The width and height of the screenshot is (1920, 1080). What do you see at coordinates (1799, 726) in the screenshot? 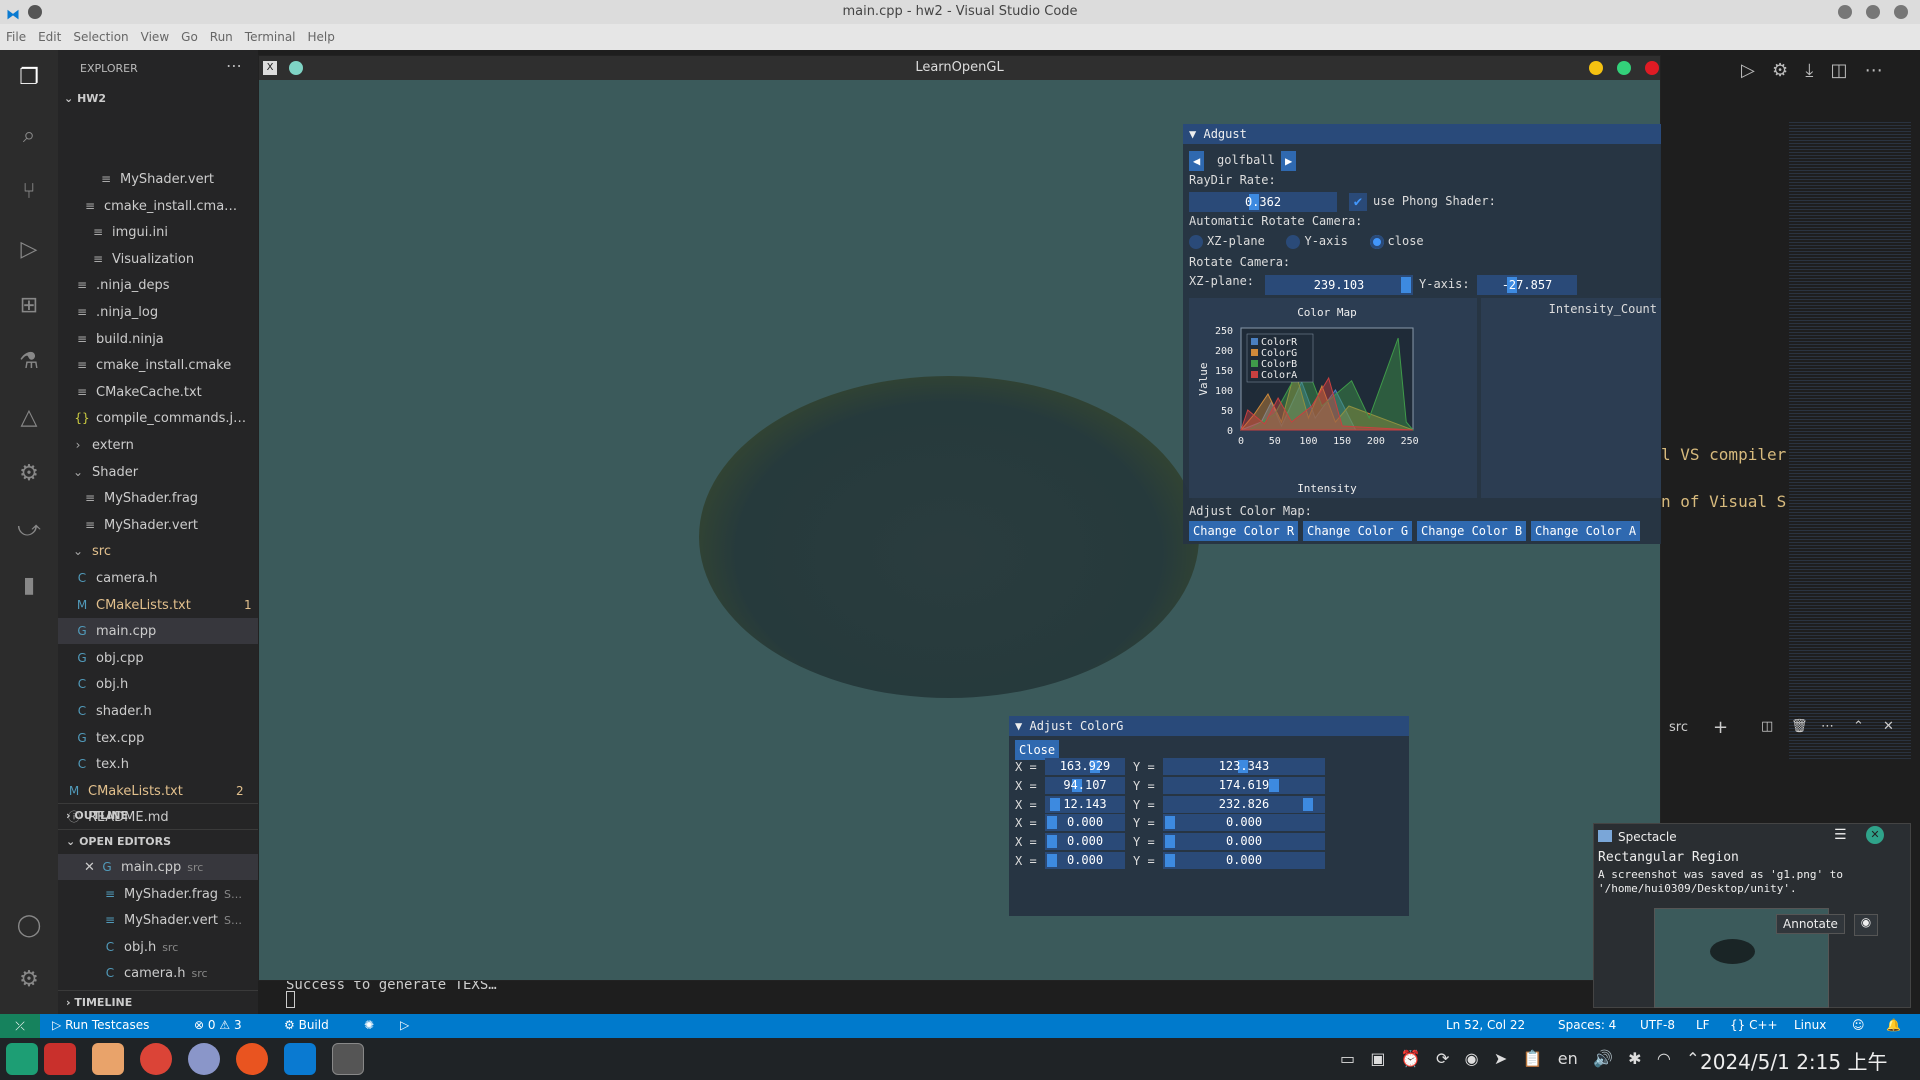
I see `trash-icon: 🗑` at bounding box center [1799, 726].